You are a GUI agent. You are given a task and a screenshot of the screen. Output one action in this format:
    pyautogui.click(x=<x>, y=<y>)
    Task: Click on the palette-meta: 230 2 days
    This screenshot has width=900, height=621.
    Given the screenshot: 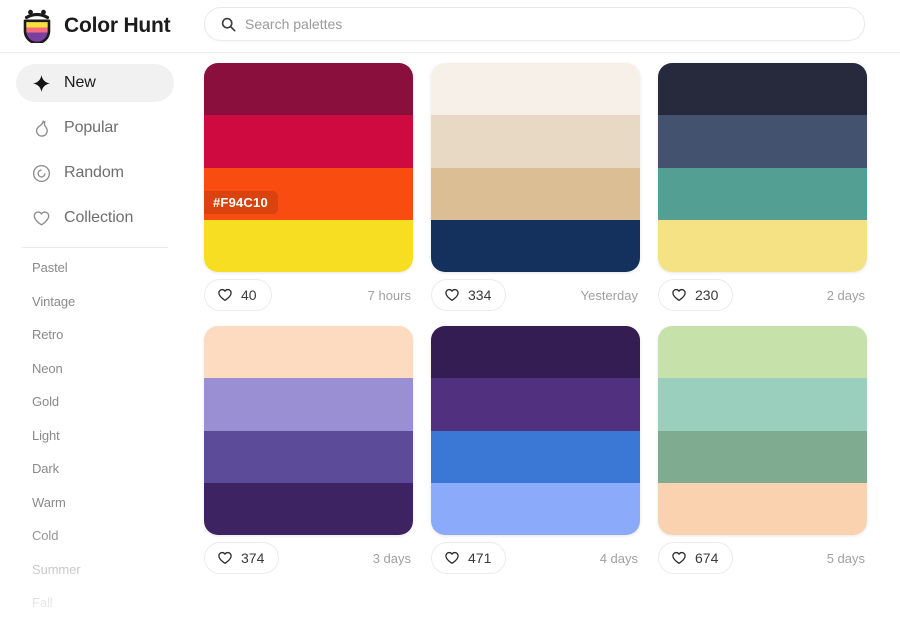 What is the action you would take?
    pyautogui.click(x=762, y=295)
    